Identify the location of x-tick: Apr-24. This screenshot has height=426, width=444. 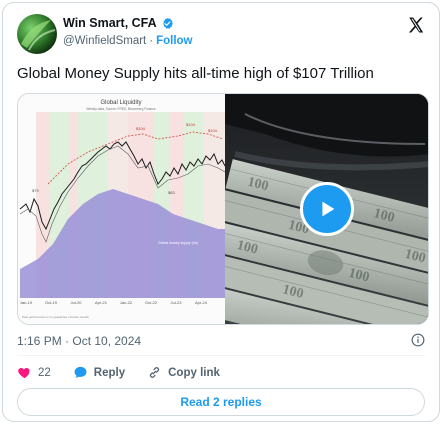
(201, 302).